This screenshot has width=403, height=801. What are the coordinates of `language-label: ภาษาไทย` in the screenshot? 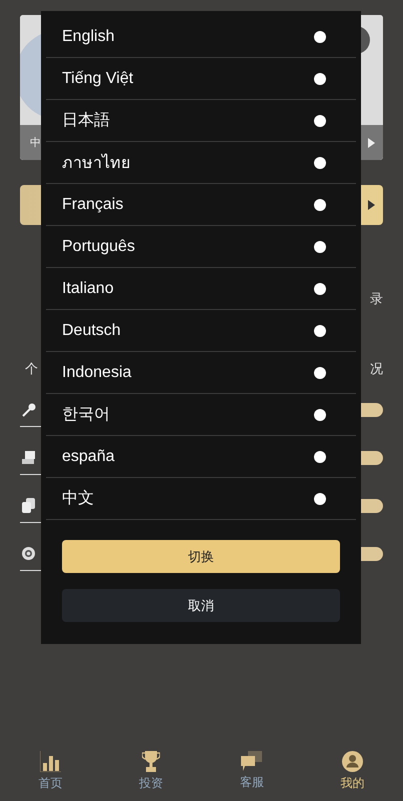 It's located at (96, 163).